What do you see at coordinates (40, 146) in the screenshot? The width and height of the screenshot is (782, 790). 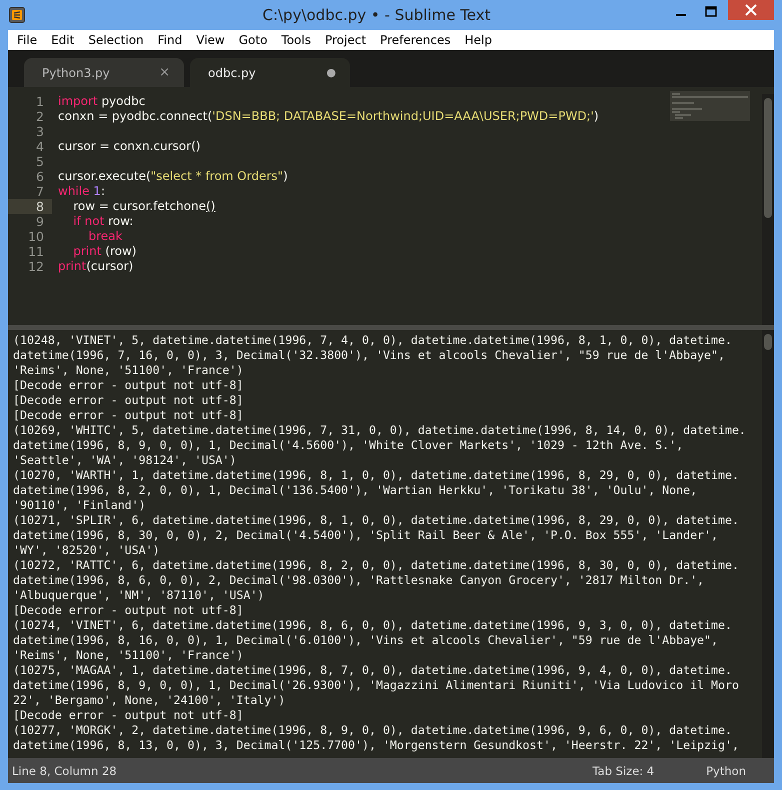 I see `line-number: 4` at bounding box center [40, 146].